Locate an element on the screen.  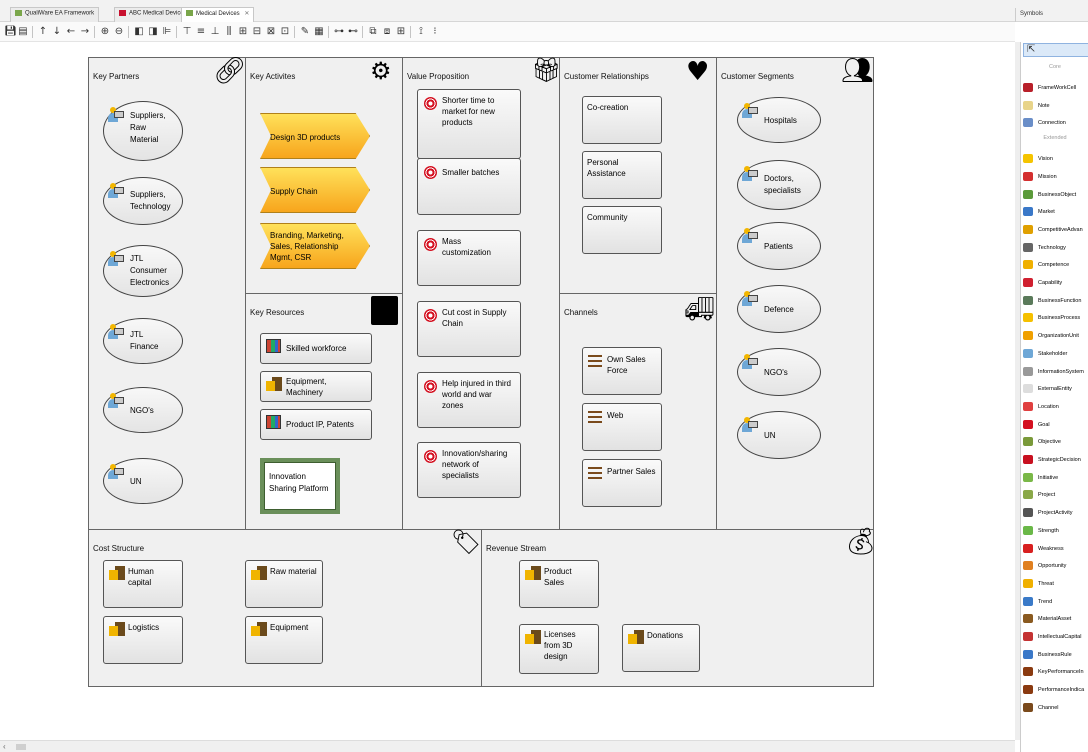
palette-item-externalentity: ExternalEntity is located at coordinates (1054, 389).